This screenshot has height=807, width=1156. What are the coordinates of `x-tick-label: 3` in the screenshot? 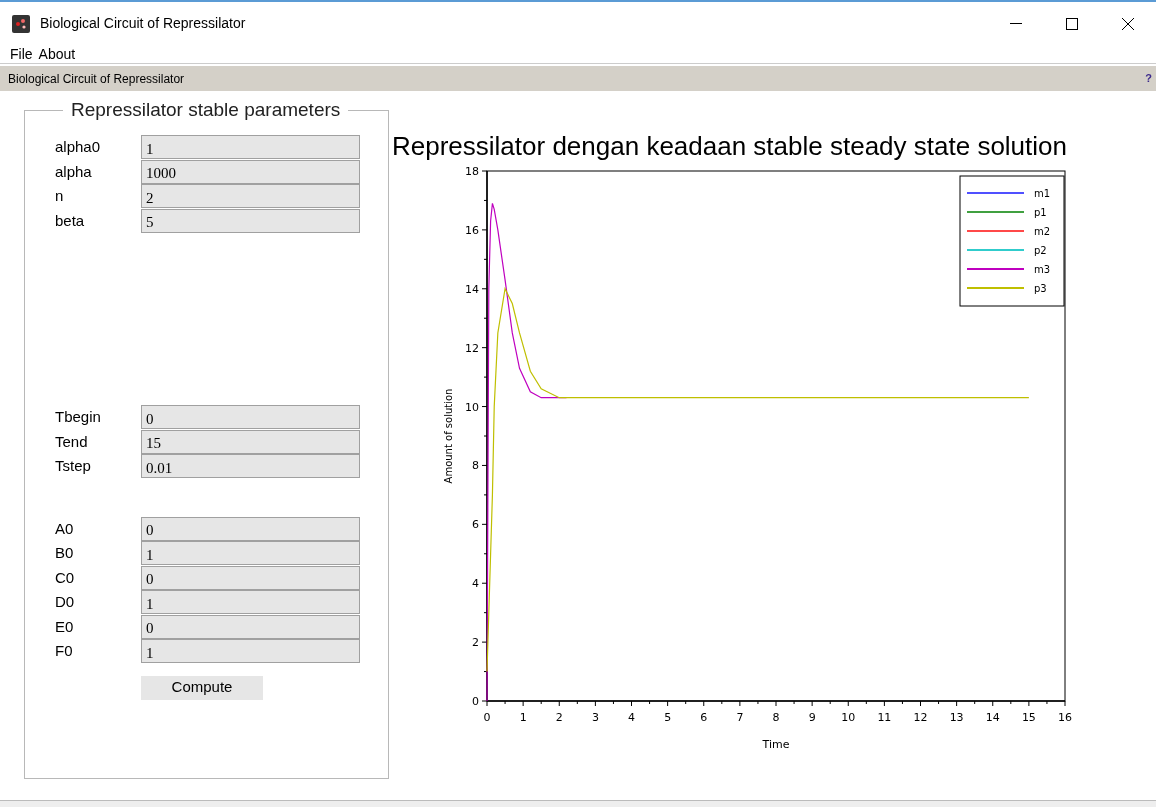 It's located at (595, 717).